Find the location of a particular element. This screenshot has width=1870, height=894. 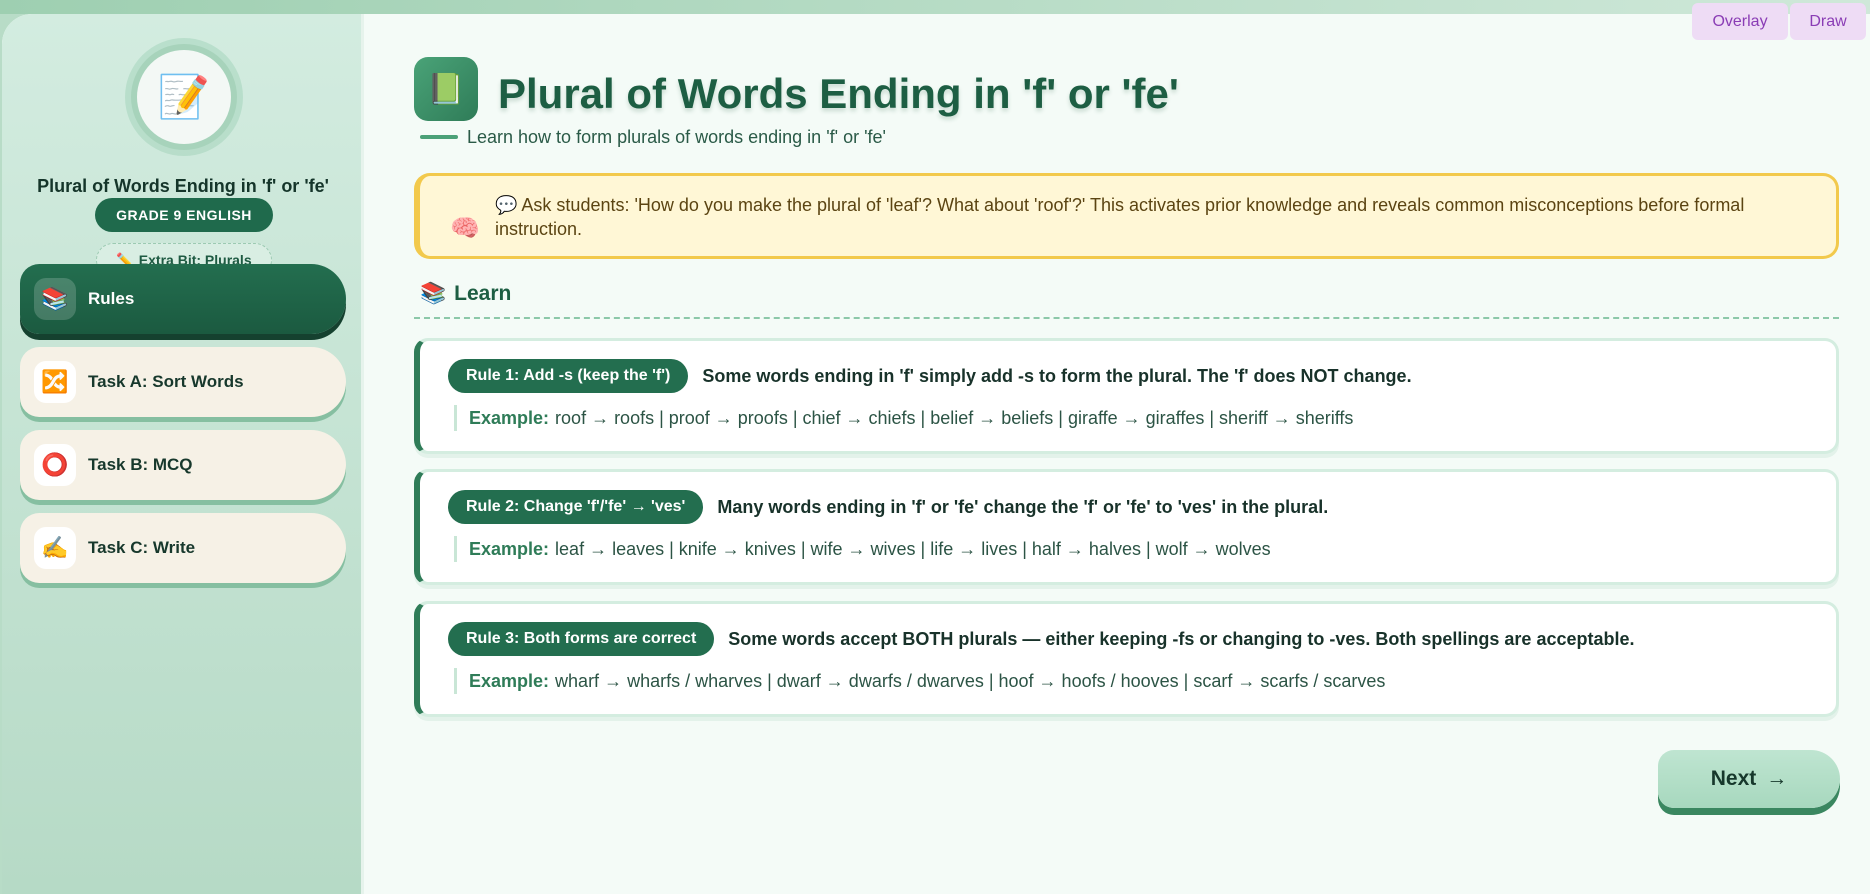

shuffle-icon: 🔀 is located at coordinates (55, 382).